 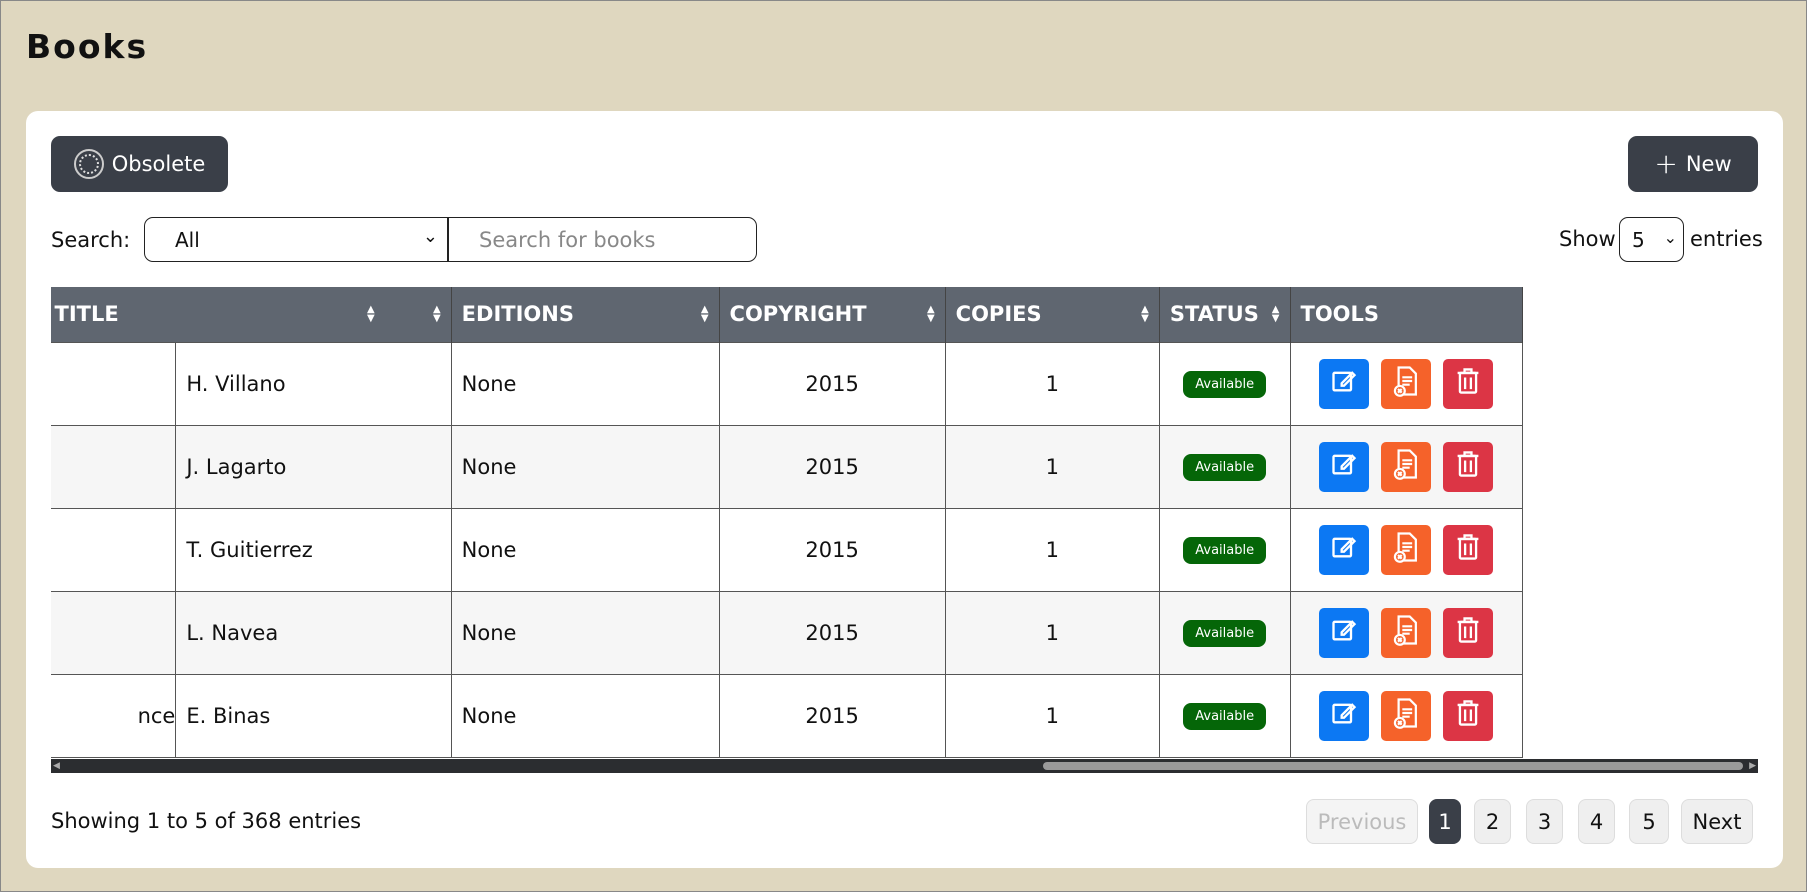 I want to click on pagination-next: Next, so click(x=1717, y=821).